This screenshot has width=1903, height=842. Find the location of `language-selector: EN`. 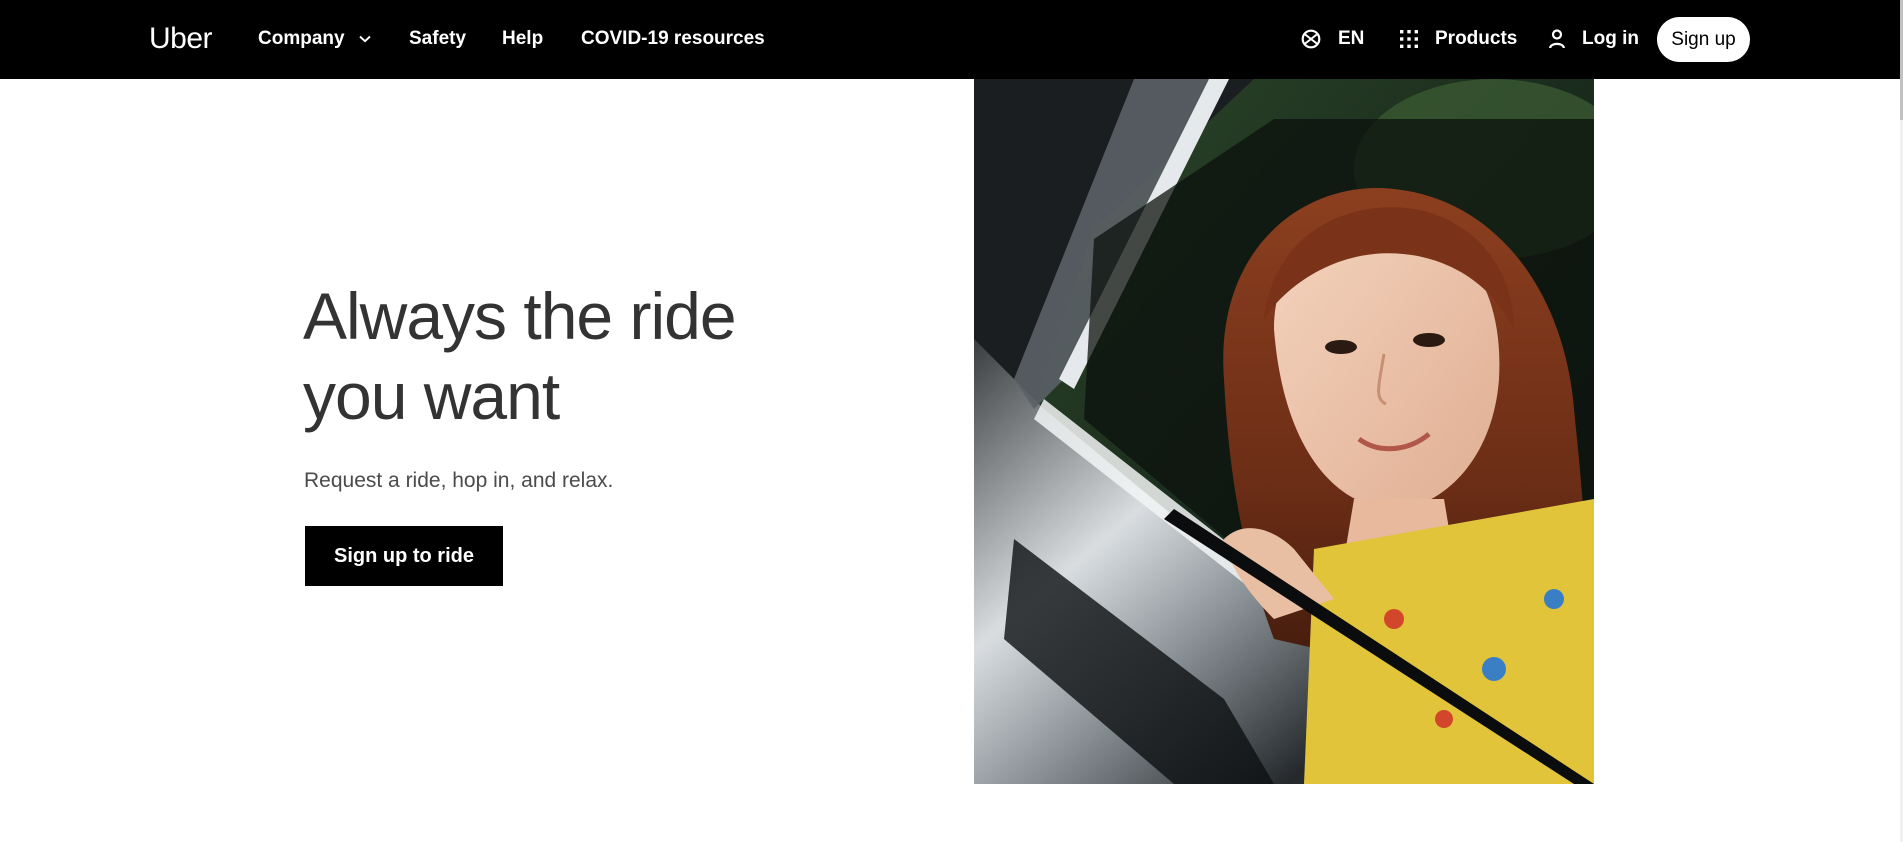

language-selector: EN is located at coordinates (1332, 39).